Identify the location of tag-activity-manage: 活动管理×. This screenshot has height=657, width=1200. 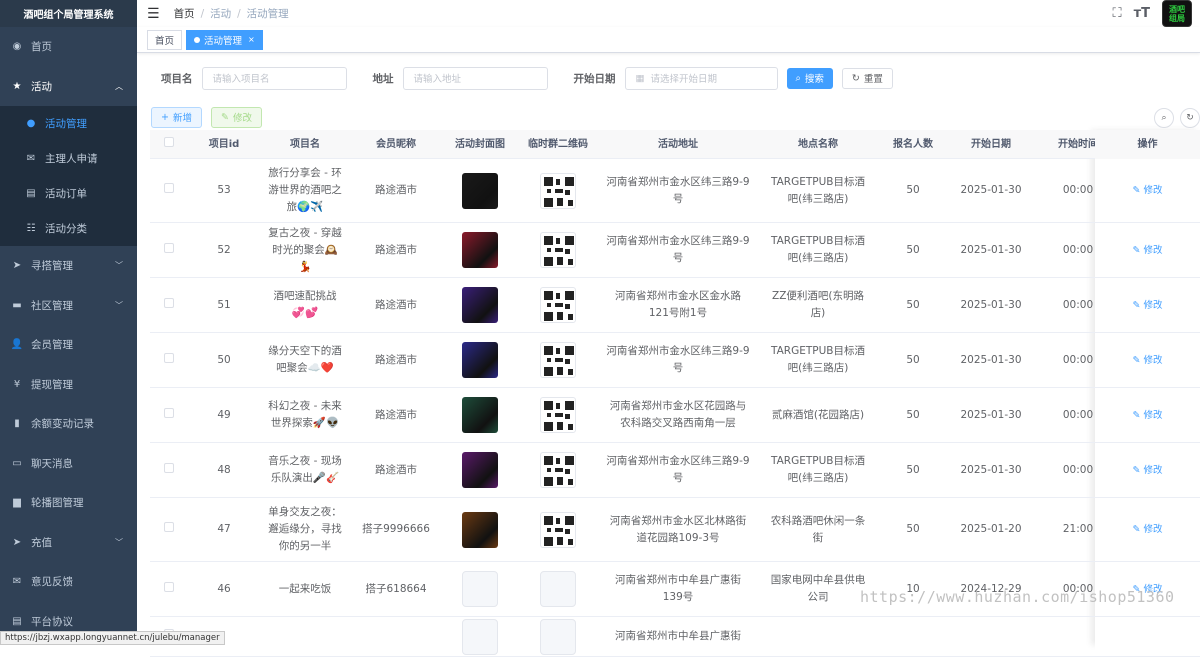
(224, 40).